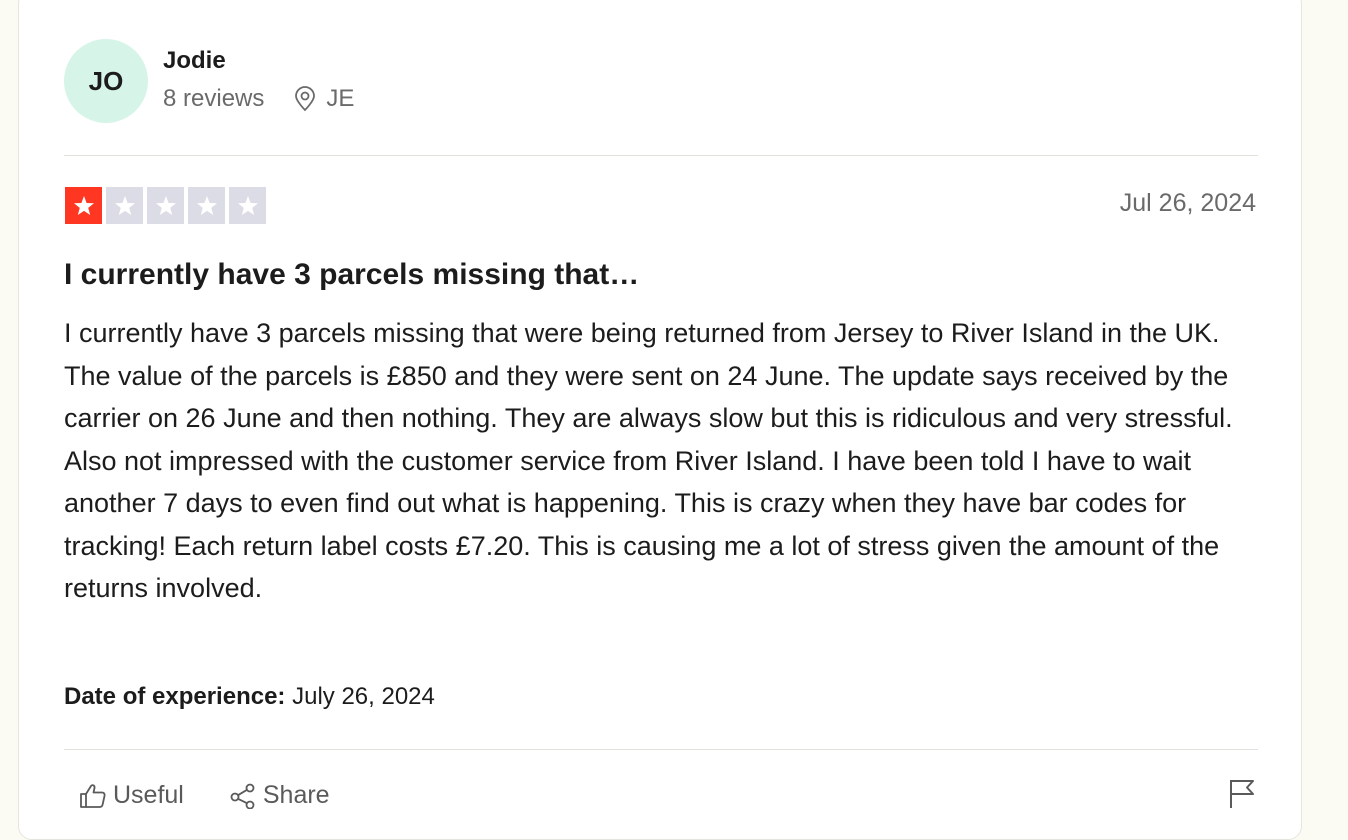 The image size is (1348, 840). What do you see at coordinates (242, 796) in the screenshot?
I see `share-icon` at bounding box center [242, 796].